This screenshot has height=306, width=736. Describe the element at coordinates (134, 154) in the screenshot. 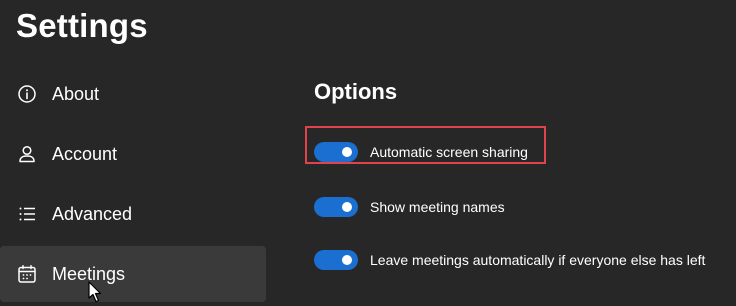

I see `sidebar-item-account: Account` at that location.